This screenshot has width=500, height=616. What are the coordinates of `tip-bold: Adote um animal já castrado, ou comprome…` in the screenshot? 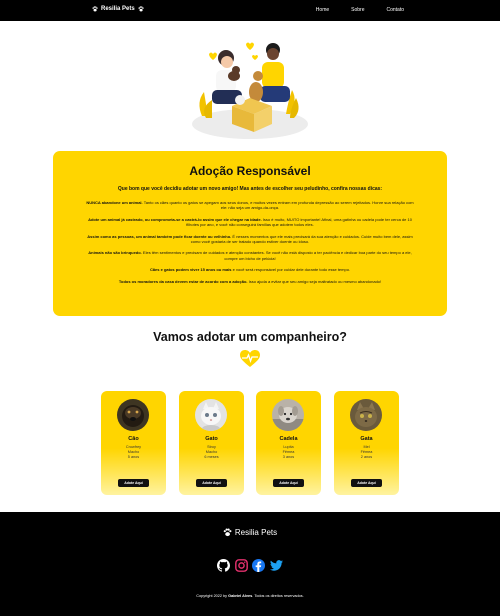 It's located at (175, 219).